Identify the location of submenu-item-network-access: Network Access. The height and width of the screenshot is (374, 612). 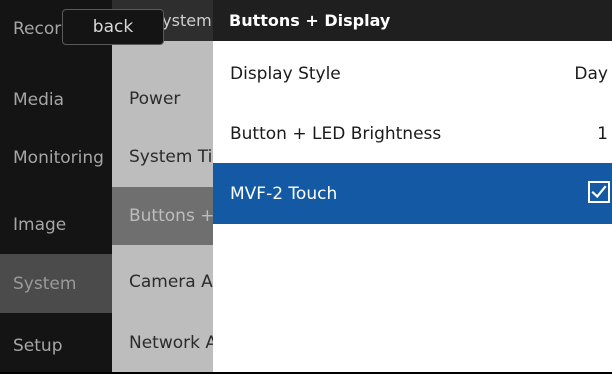
(162, 342).